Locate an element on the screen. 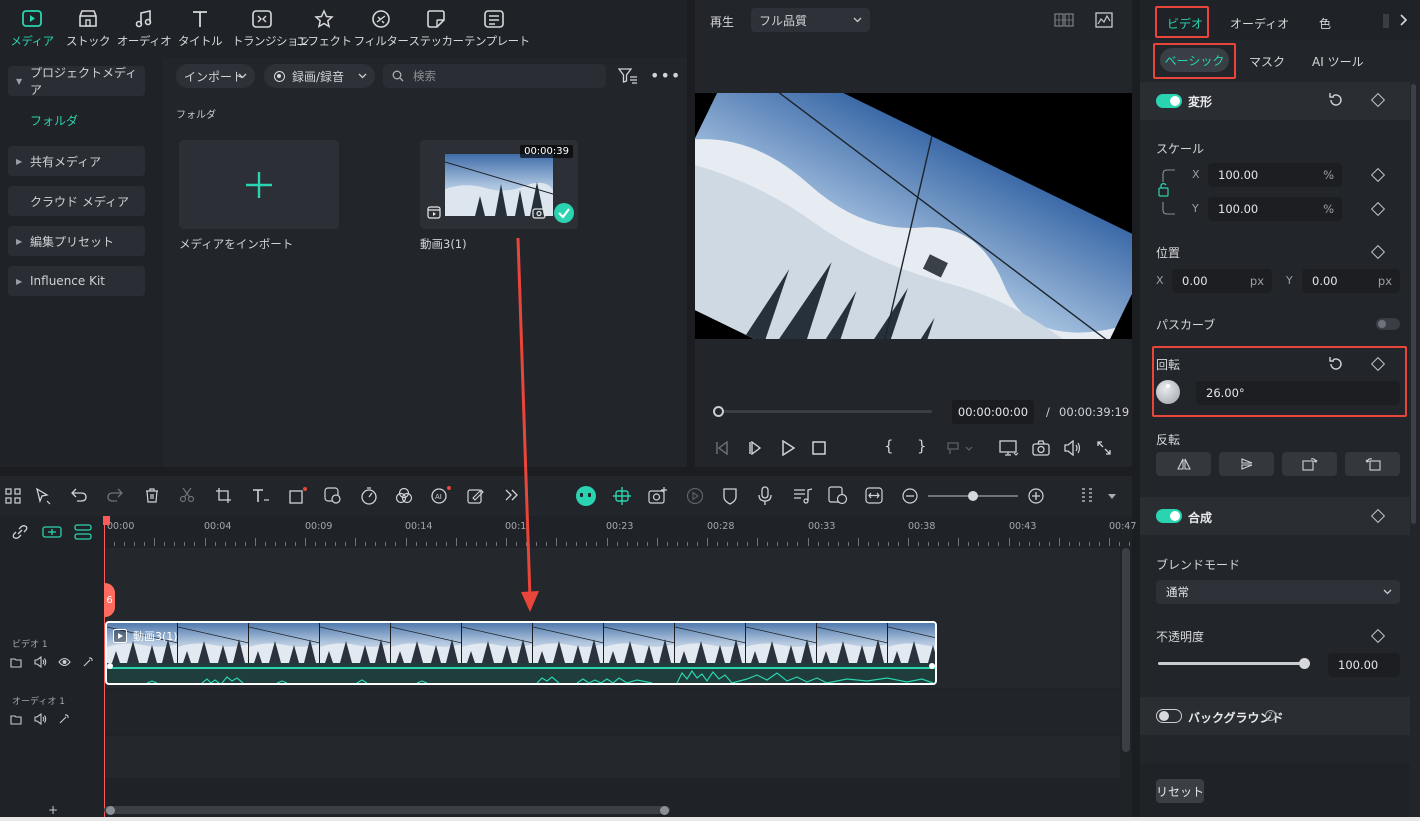 The width and height of the screenshot is (1420, 821). rotate-clockwise-button is located at coordinates (1309, 464).